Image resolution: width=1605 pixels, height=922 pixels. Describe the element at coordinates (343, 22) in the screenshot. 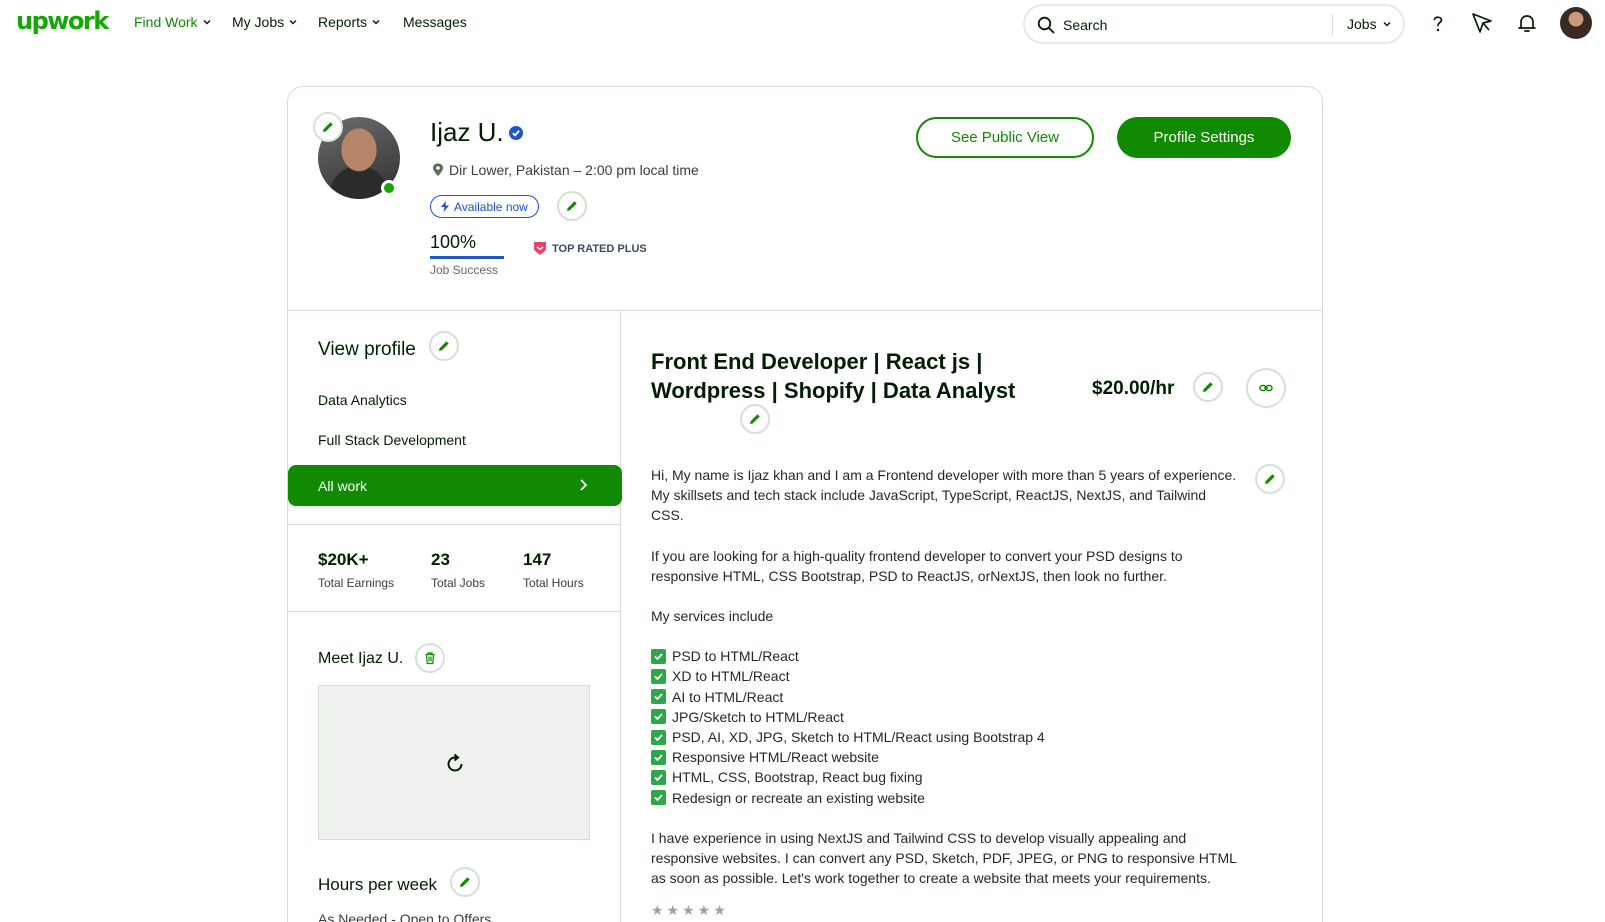

I see `nav-reports-label: Reports` at that location.